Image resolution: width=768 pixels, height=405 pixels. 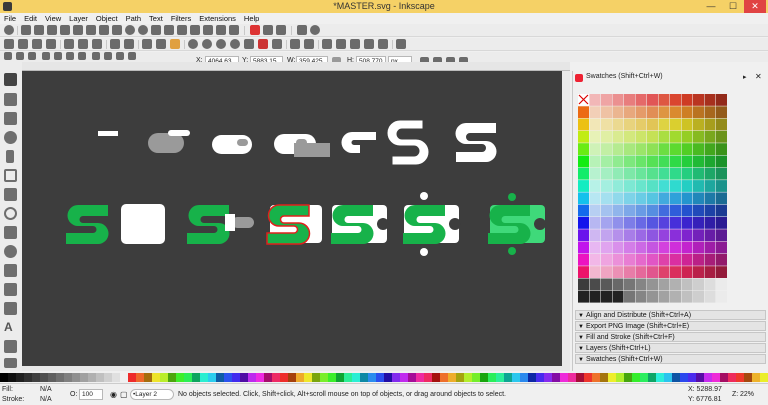 I want to click on eraser-icon, so click(x=10, y=363).